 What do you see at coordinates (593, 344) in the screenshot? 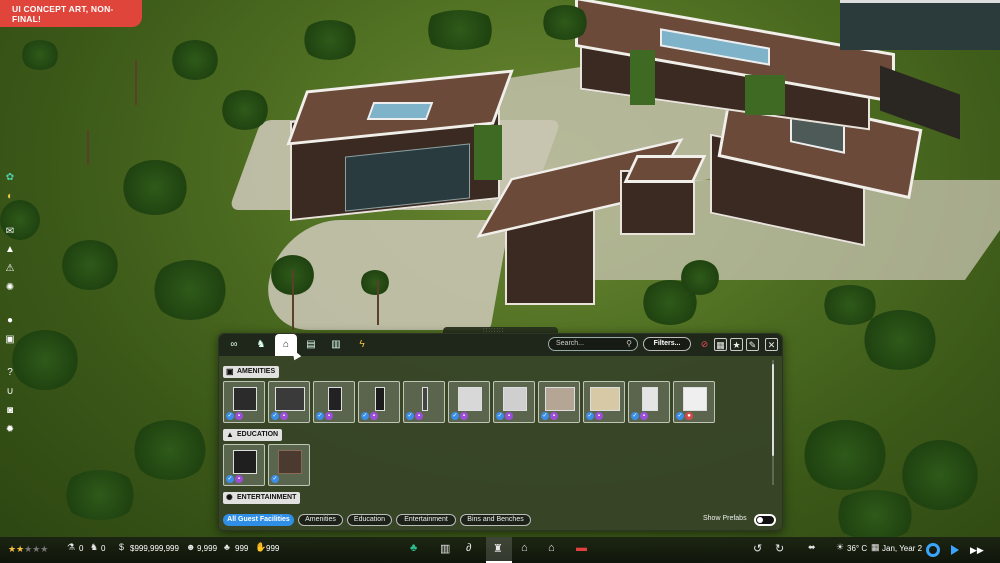
I see `search-input: Search... ⚲` at bounding box center [593, 344].